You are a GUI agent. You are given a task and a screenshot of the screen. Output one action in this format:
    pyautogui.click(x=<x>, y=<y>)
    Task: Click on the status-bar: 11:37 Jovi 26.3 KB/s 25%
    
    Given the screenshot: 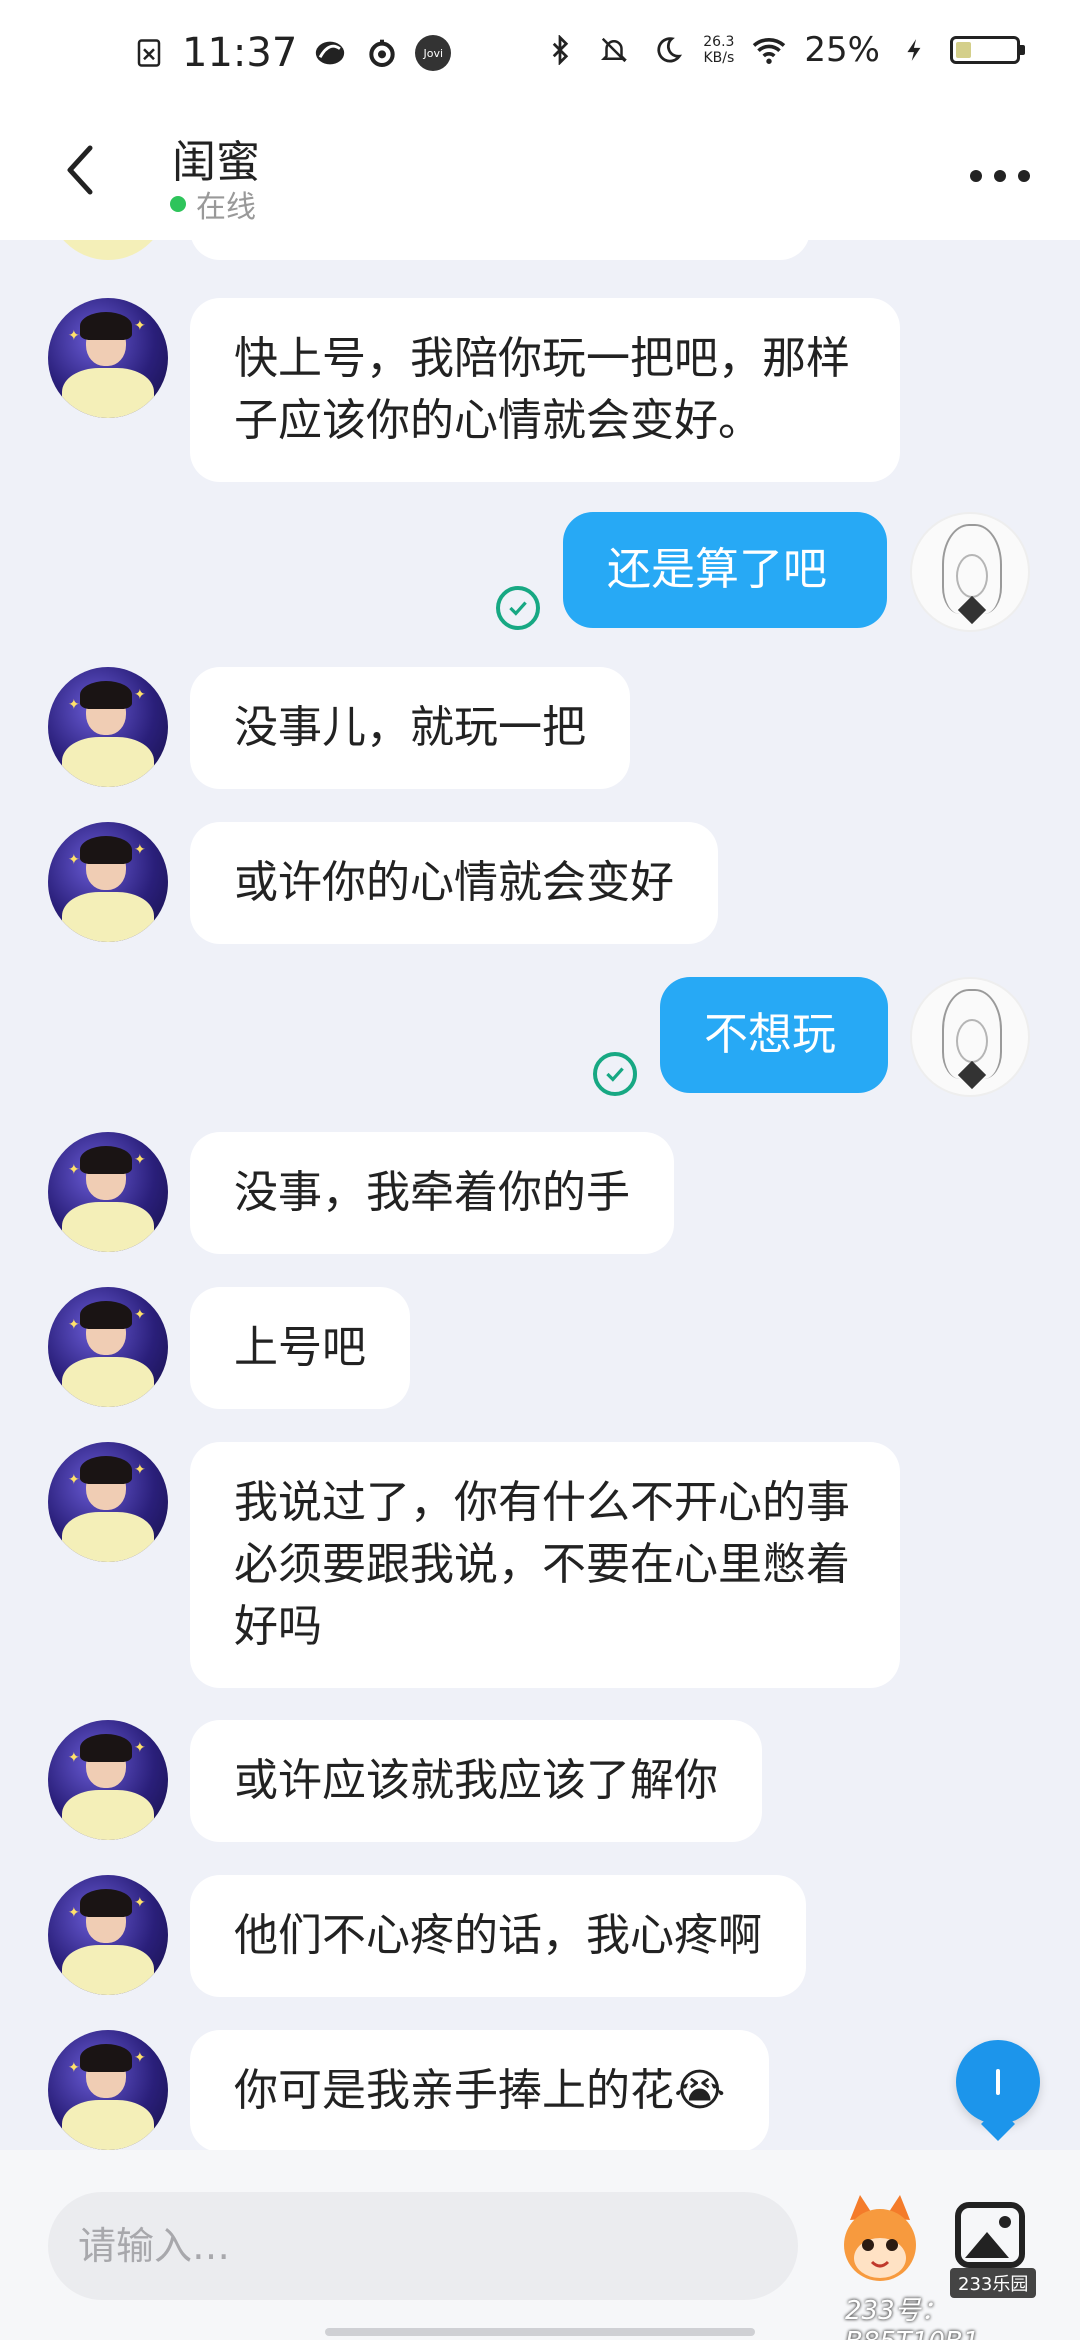 What is the action you would take?
    pyautogui.click(x=540, y=60)
    